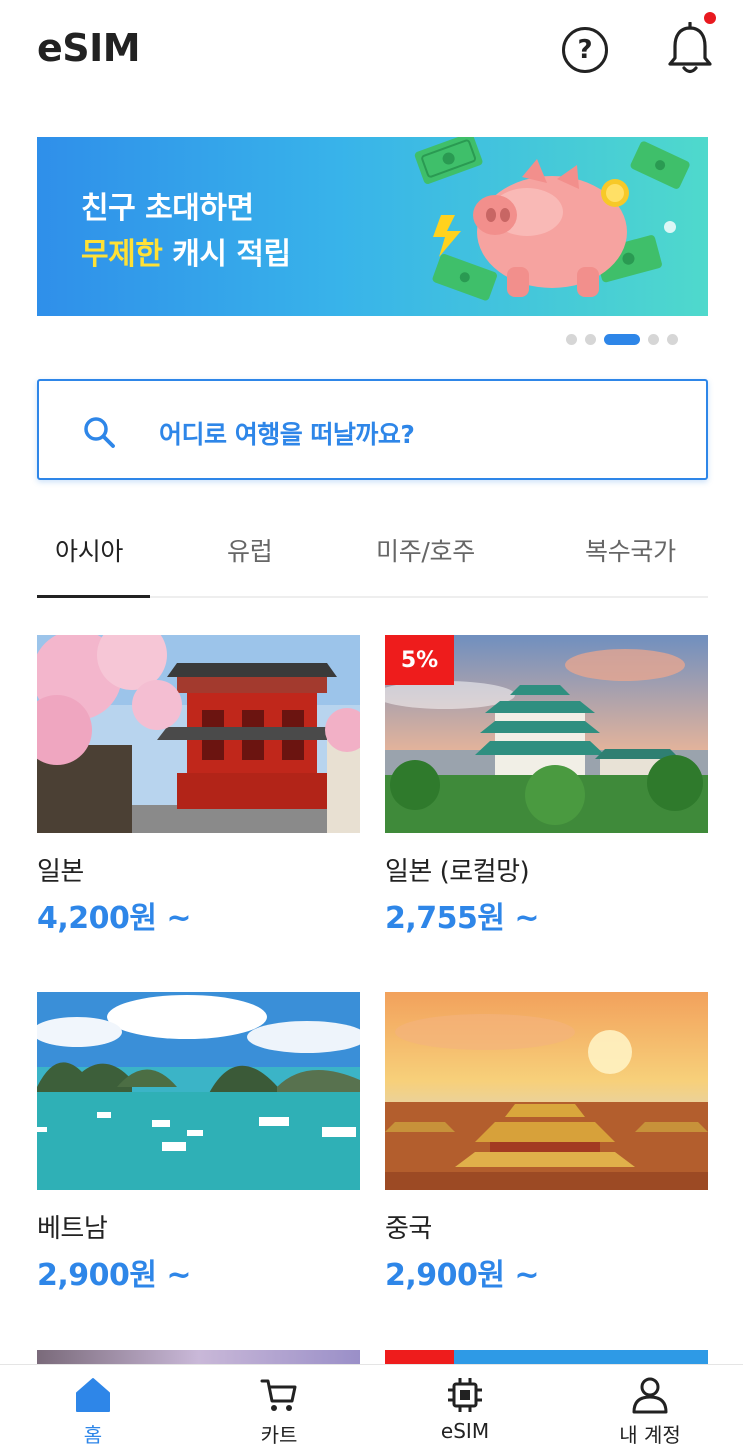 Image resolution: width=743 pixels, height=1446 pixels. I want to click on product-name: 일본 (로컬망), so click(457, 872).